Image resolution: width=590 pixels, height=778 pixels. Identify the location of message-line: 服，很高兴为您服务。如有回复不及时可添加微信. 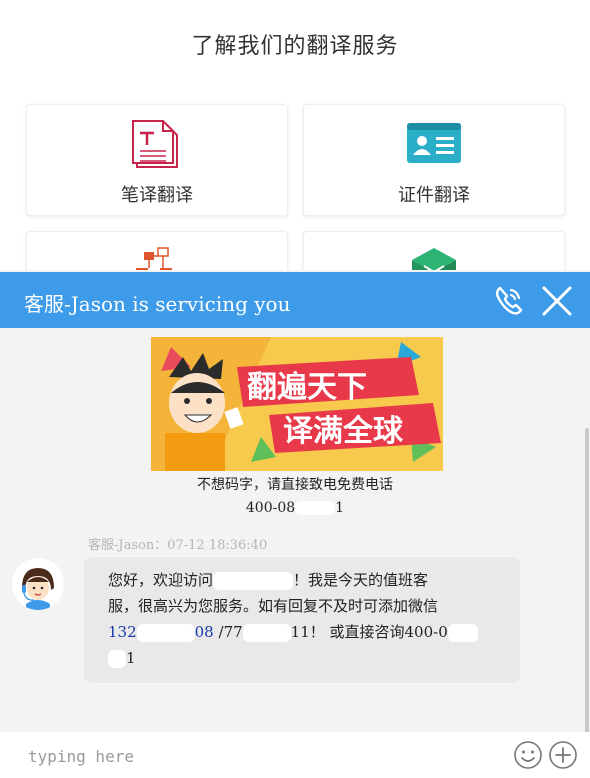
(273, 606).